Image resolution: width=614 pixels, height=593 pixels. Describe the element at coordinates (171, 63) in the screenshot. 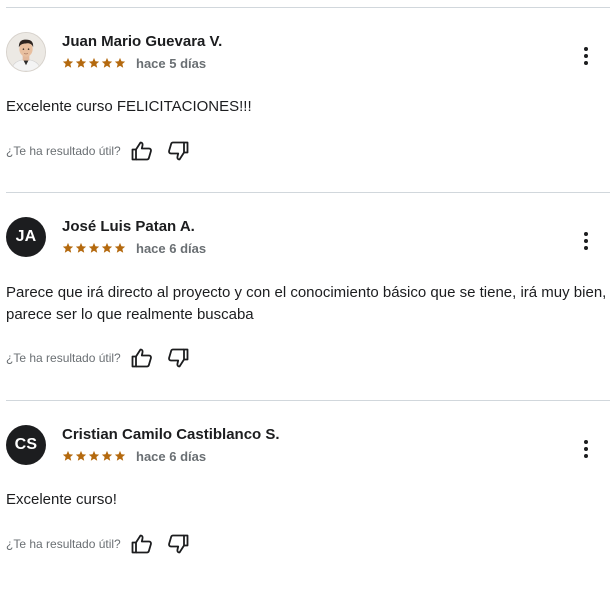

I see `review-date: hace 5 días` at that location.